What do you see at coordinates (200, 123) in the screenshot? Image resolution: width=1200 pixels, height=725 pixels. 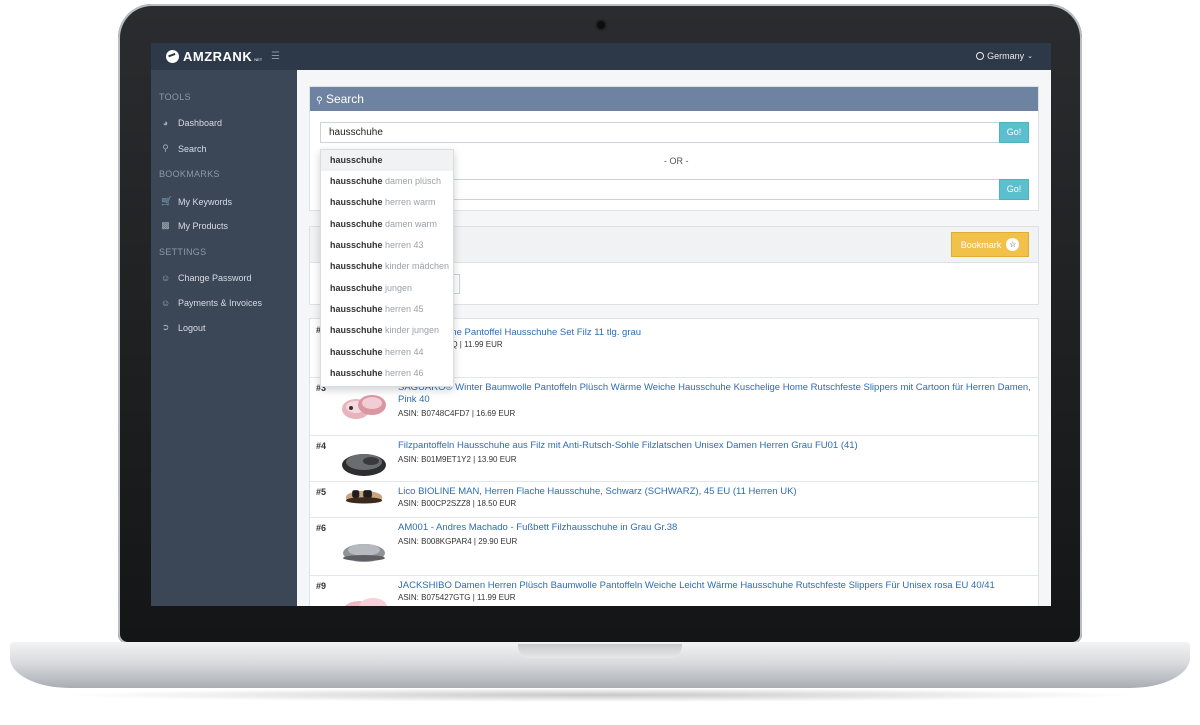 I see `sidebar-item-label: Dashboard` at bounding box center [200, 123].